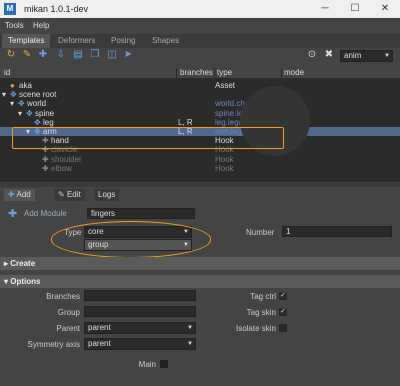 Image resolution: width=400 pixels, height=386 pixels. I want to click on tree-row-id: aka, so click(25, 85).